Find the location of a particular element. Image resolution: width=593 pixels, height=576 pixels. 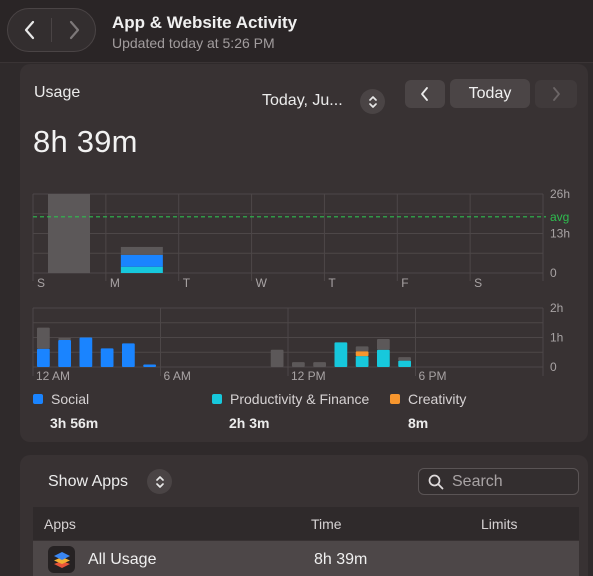

chevron-left-icon is located at coordinates (29, 30).